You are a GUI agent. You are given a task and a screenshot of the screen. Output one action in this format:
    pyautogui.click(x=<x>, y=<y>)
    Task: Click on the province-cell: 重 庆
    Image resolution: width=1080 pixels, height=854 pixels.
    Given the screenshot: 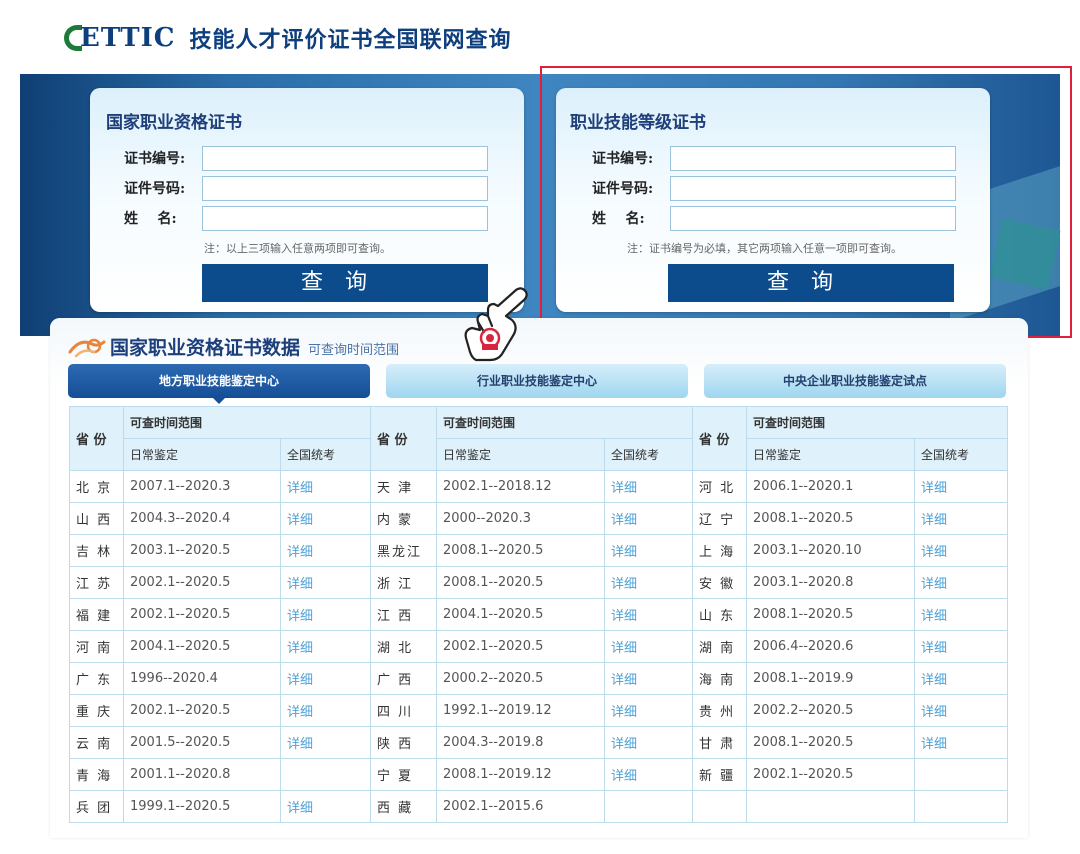 What is the action you would take?
    pyautogui.click(x=96, y=710)
    